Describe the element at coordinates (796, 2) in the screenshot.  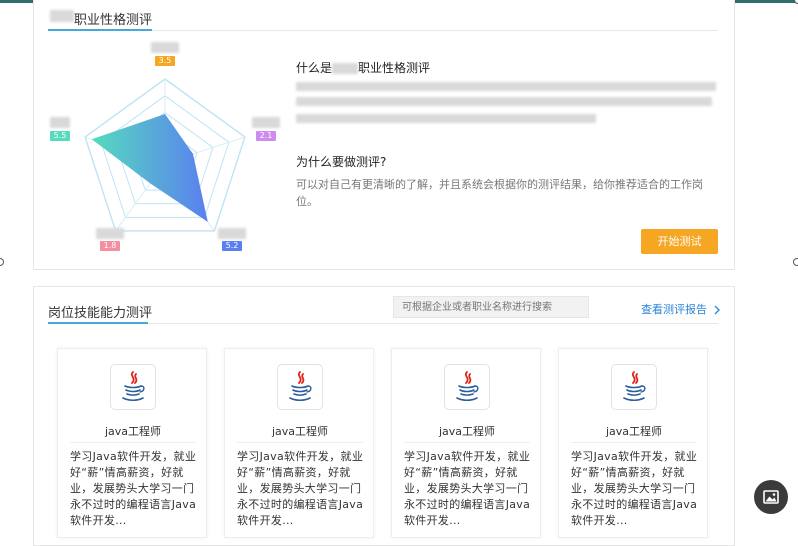
I see `resize-handle-top-right` at that location.